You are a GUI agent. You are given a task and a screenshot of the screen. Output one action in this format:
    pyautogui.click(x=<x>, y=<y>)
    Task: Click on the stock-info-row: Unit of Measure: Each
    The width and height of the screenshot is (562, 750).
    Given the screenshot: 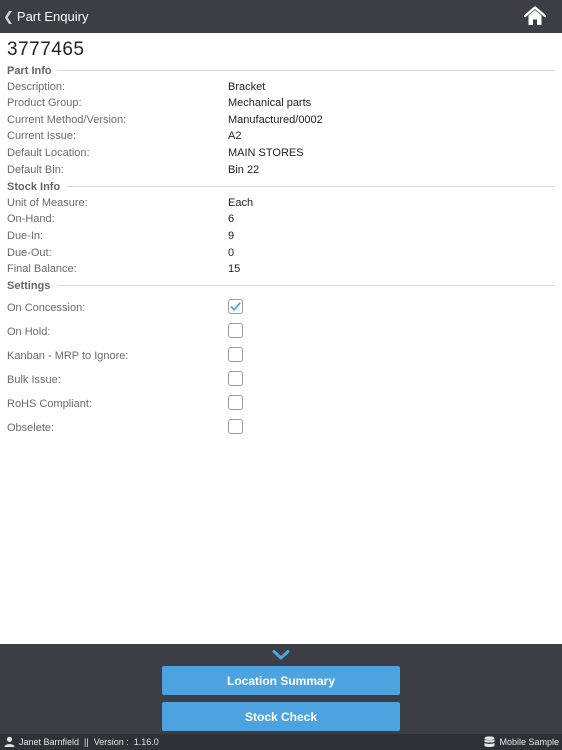 What is the action you would take?
    pyautogui.click(x=277, y=205)
    